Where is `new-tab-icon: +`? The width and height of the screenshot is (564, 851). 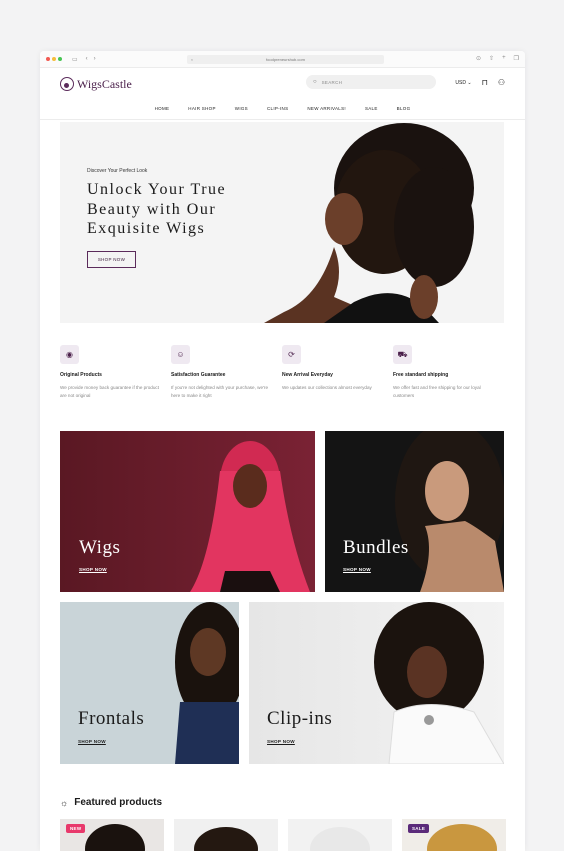 new-tab-icon: + is located at coordinates (504, 58).